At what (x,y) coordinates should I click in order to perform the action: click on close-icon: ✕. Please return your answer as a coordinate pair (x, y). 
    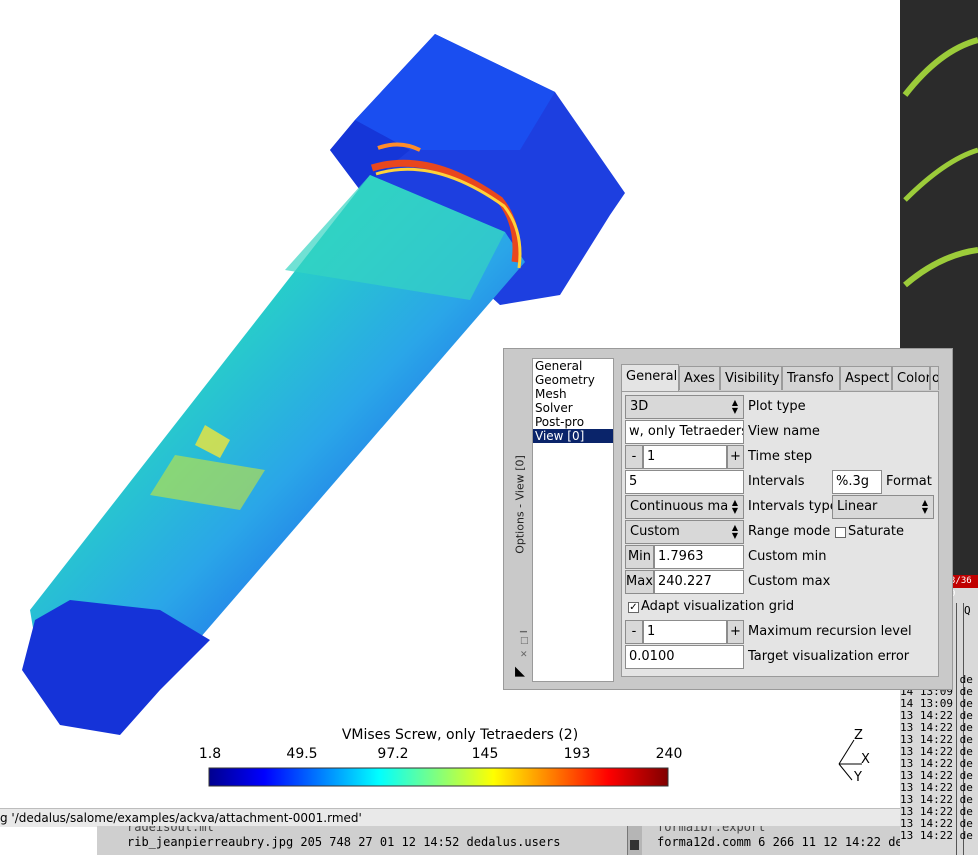
    Looking at the image, I should click on (524, 655).